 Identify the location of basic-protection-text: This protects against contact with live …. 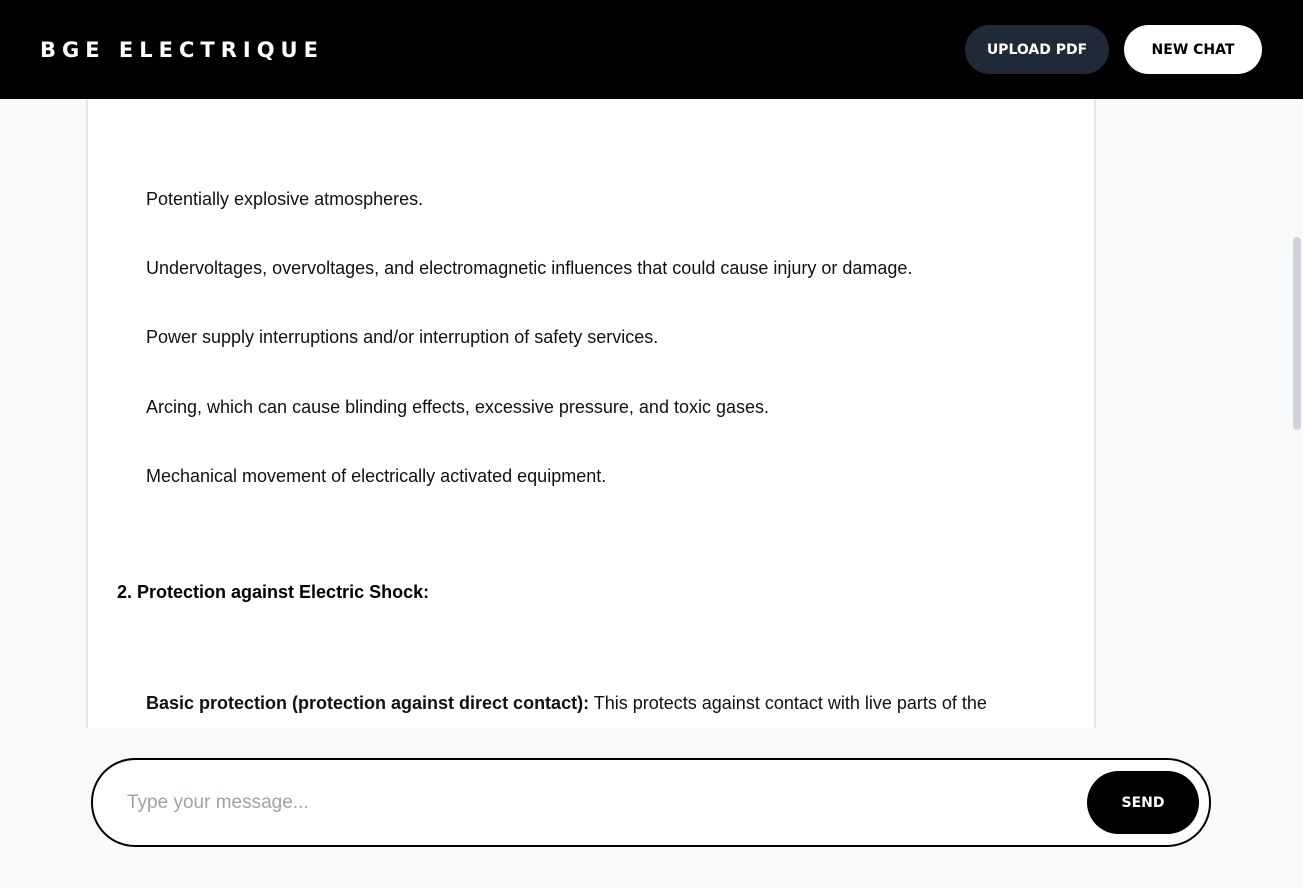
(788, 703).